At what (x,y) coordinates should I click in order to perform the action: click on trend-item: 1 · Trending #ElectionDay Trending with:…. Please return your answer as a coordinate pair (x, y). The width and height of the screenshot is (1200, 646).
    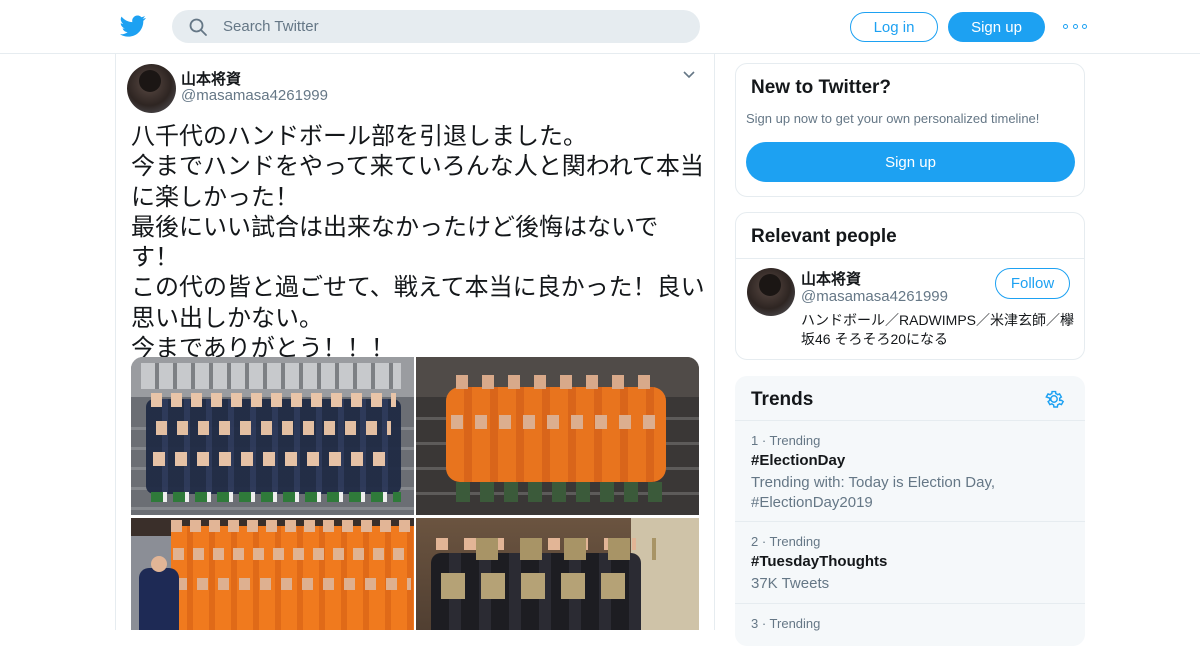
    Looking at the image, I should click on (910, 470).